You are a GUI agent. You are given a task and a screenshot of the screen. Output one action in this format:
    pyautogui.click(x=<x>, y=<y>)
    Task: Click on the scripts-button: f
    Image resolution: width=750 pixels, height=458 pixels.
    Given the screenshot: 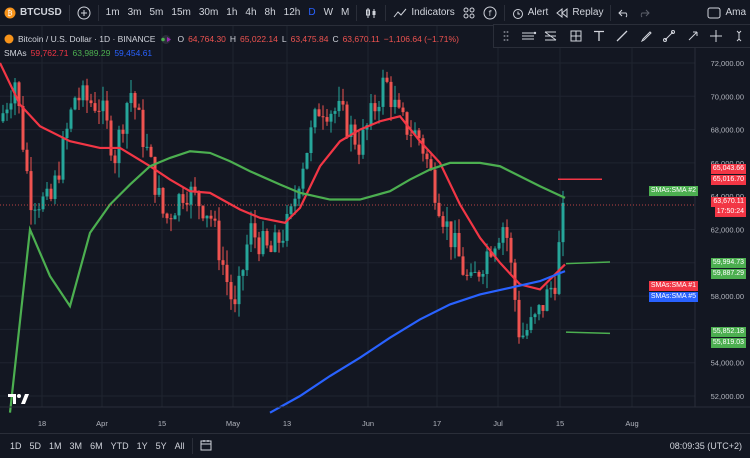 What is the action you would take?
    pyautogui.click(x=490, y=12)
    